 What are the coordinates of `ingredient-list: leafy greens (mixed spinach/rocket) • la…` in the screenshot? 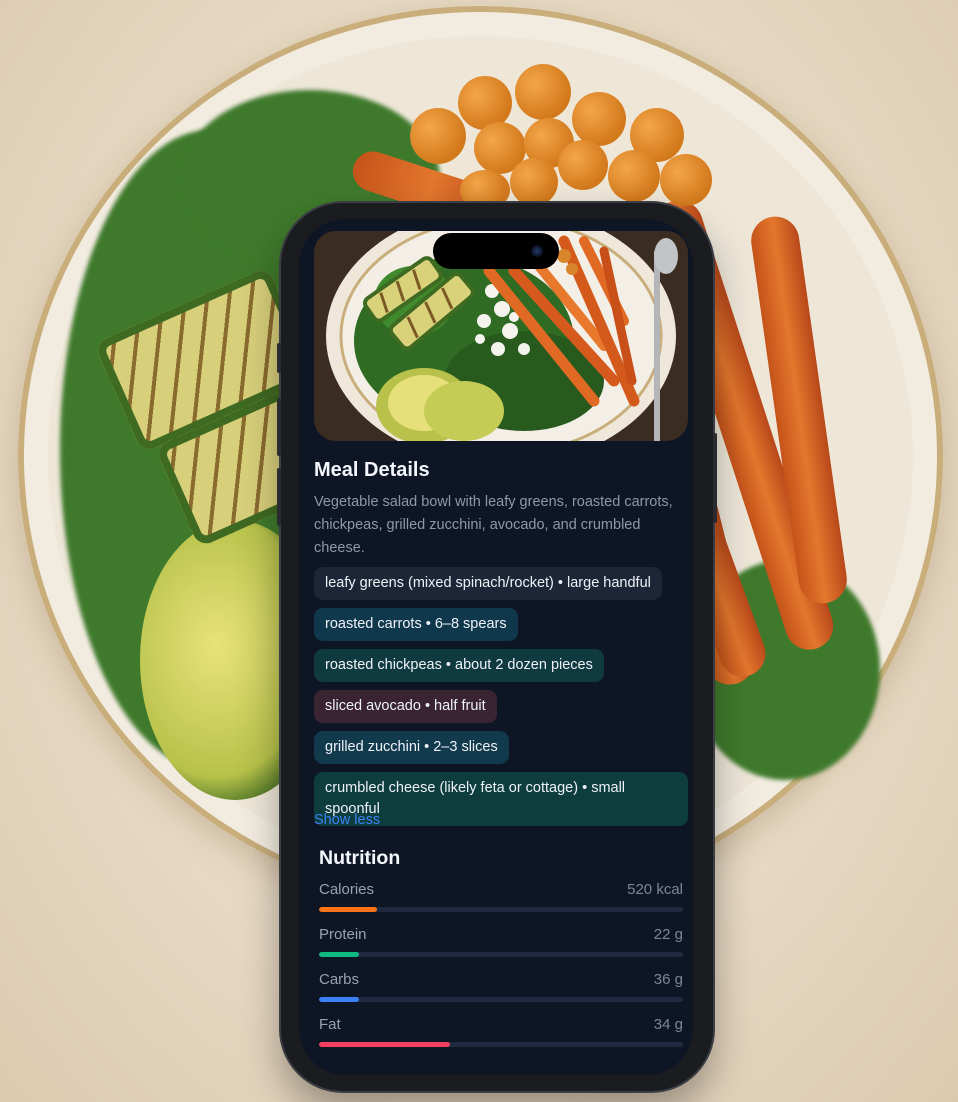 It's located at (501, 700).